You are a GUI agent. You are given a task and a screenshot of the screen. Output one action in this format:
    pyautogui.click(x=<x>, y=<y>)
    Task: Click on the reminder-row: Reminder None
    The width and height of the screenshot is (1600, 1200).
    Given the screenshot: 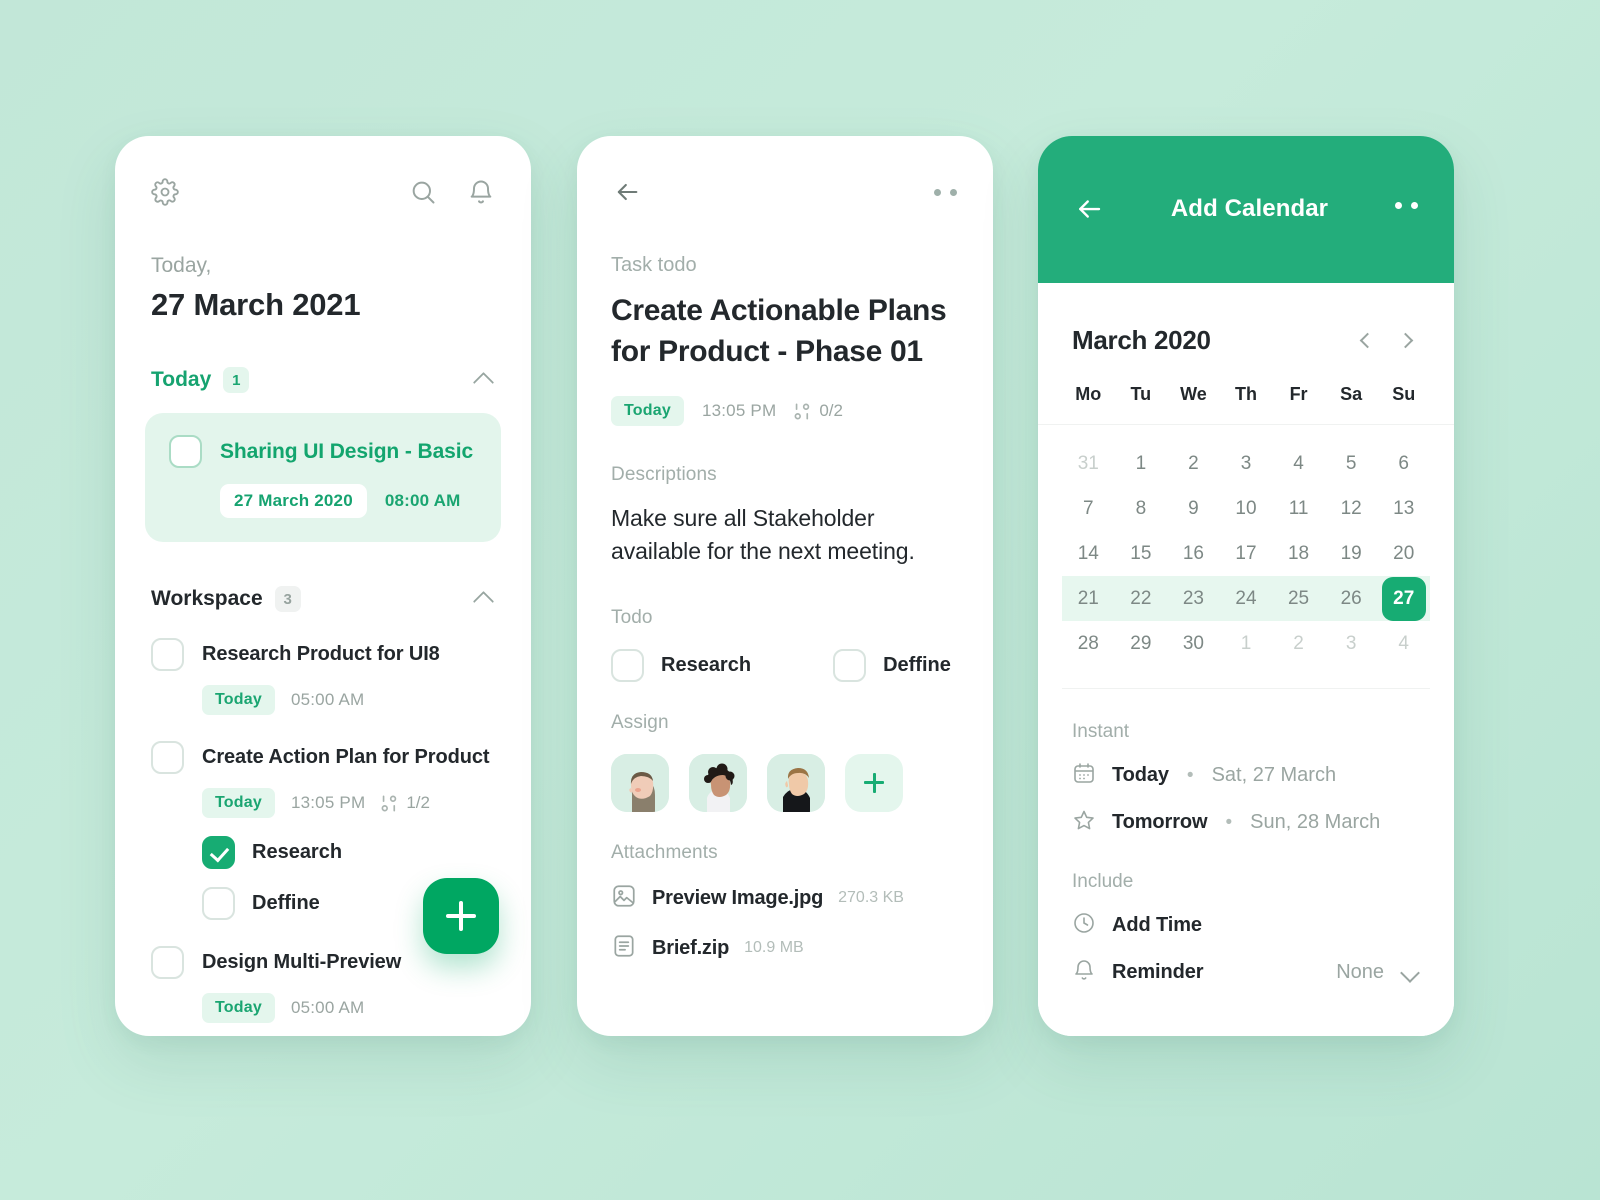 What is the action you would take?
    pyautogui.click(x=1246, y=972)
    